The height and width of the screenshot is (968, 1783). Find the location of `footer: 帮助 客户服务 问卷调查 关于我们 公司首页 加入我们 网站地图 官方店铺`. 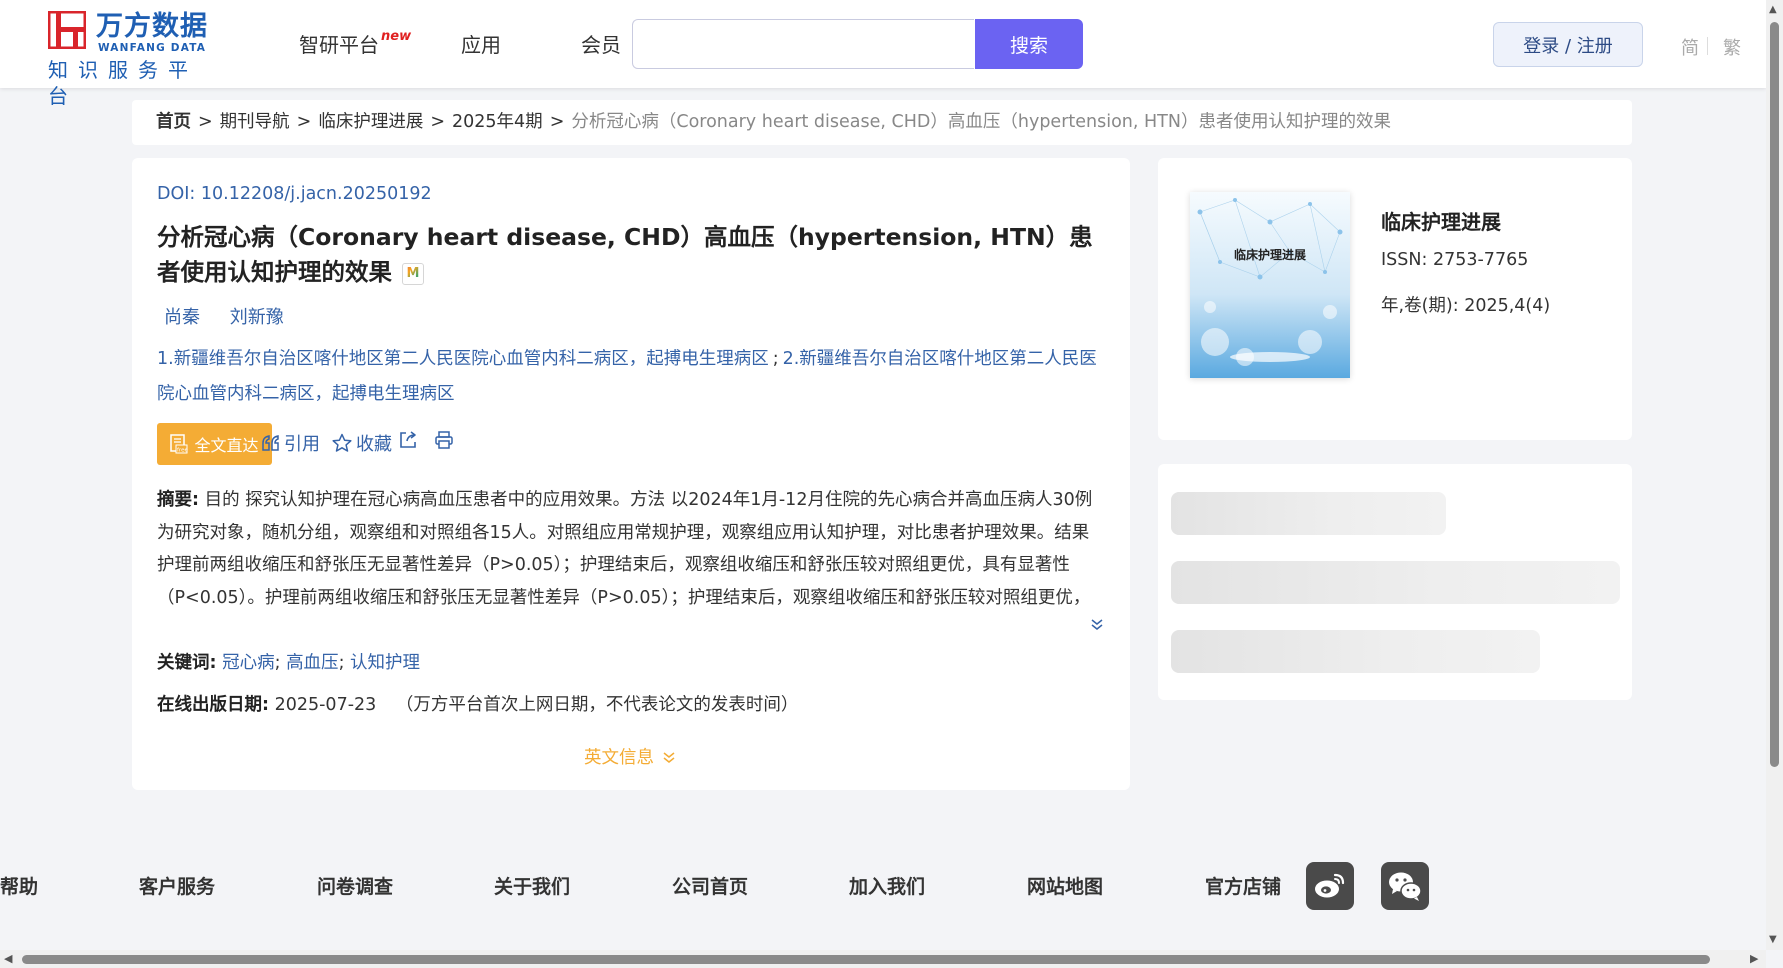

footer: 帮助 客户服务 问卷调查 关于我们 公司首页 加入我们 网站地图 官方店铺 is located at coordinates (883, 885).